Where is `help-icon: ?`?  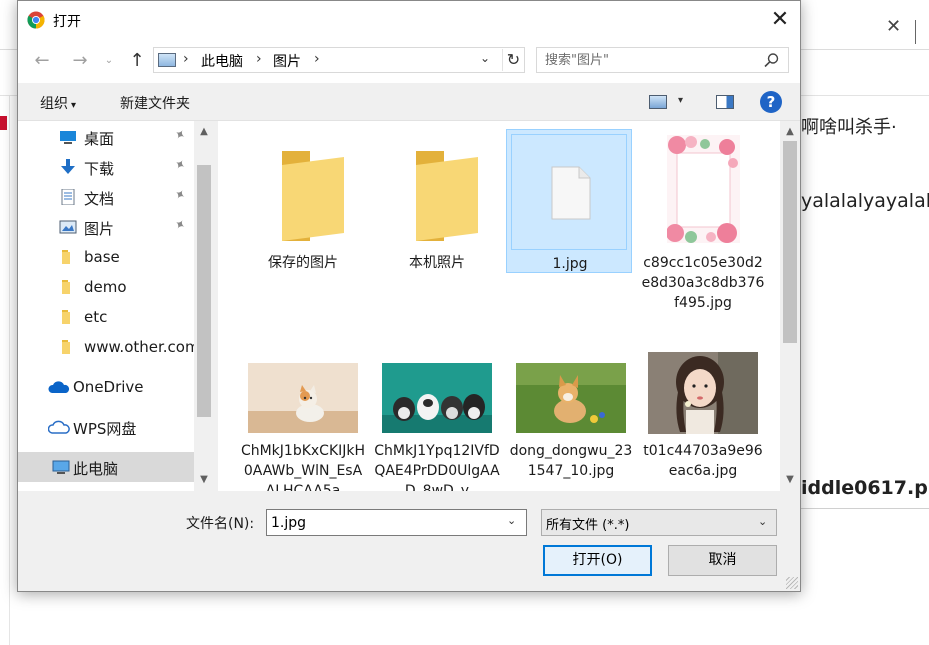
help-icon: ? is located at coordinates (771, 102).